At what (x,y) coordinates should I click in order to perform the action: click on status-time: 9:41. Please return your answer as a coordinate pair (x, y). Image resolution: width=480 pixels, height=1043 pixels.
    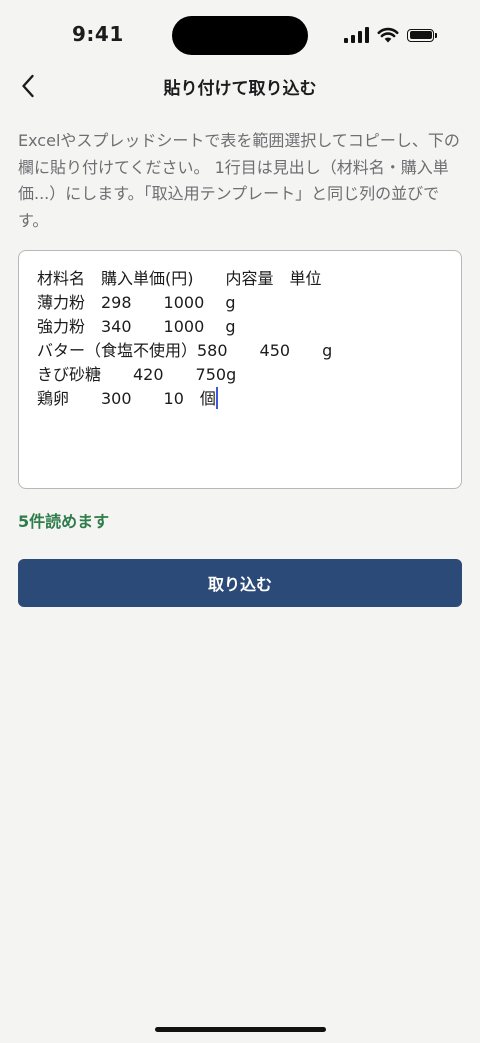
    Looking at the image, I should click on (98, 34).